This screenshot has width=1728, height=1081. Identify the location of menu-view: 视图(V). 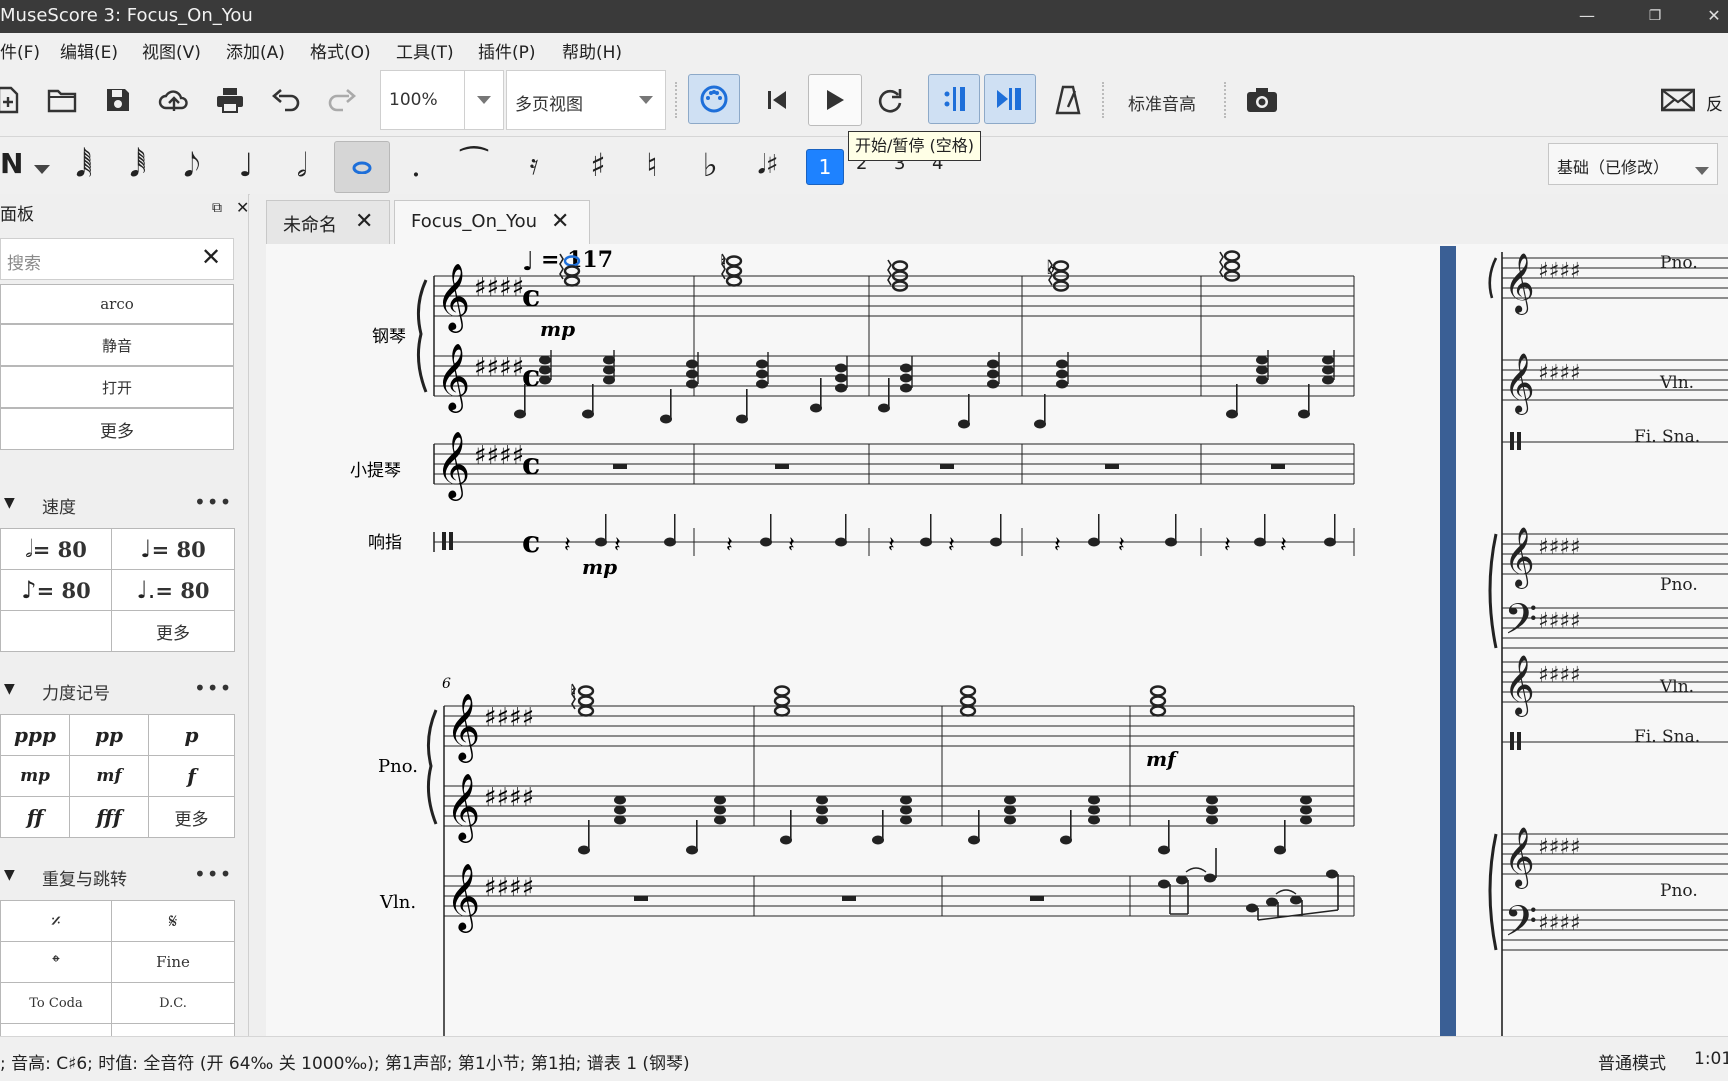
(171, 50).